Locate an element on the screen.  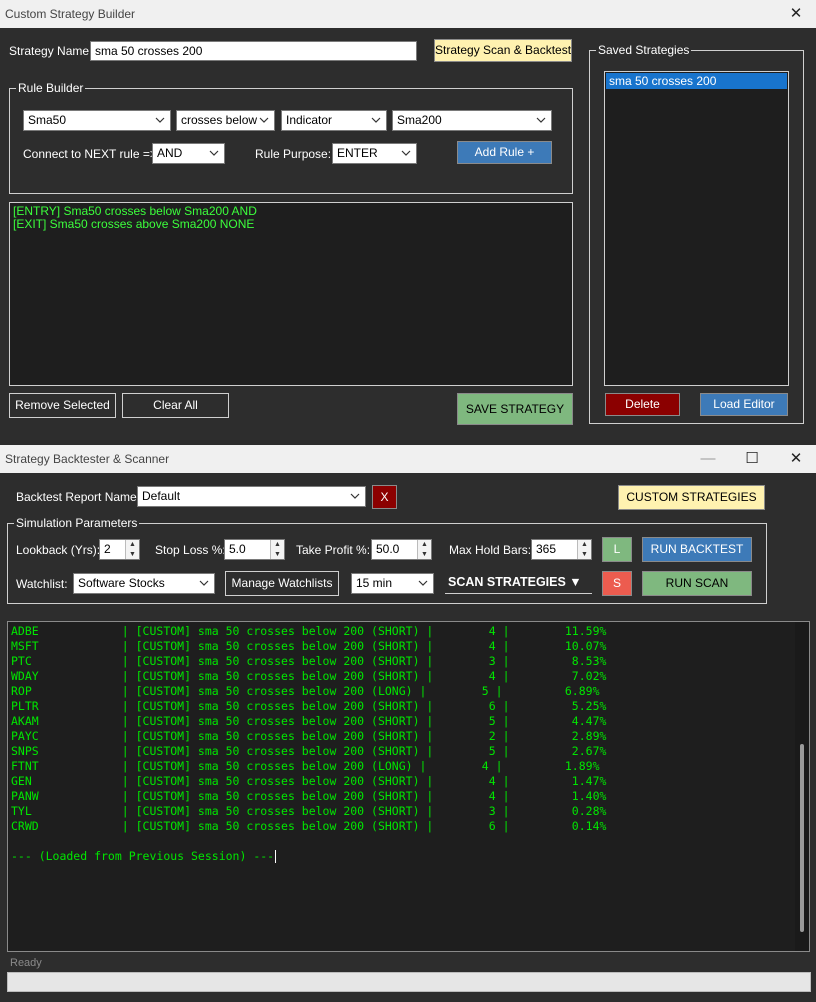
text-cursor is located at coordinates (276, 856).